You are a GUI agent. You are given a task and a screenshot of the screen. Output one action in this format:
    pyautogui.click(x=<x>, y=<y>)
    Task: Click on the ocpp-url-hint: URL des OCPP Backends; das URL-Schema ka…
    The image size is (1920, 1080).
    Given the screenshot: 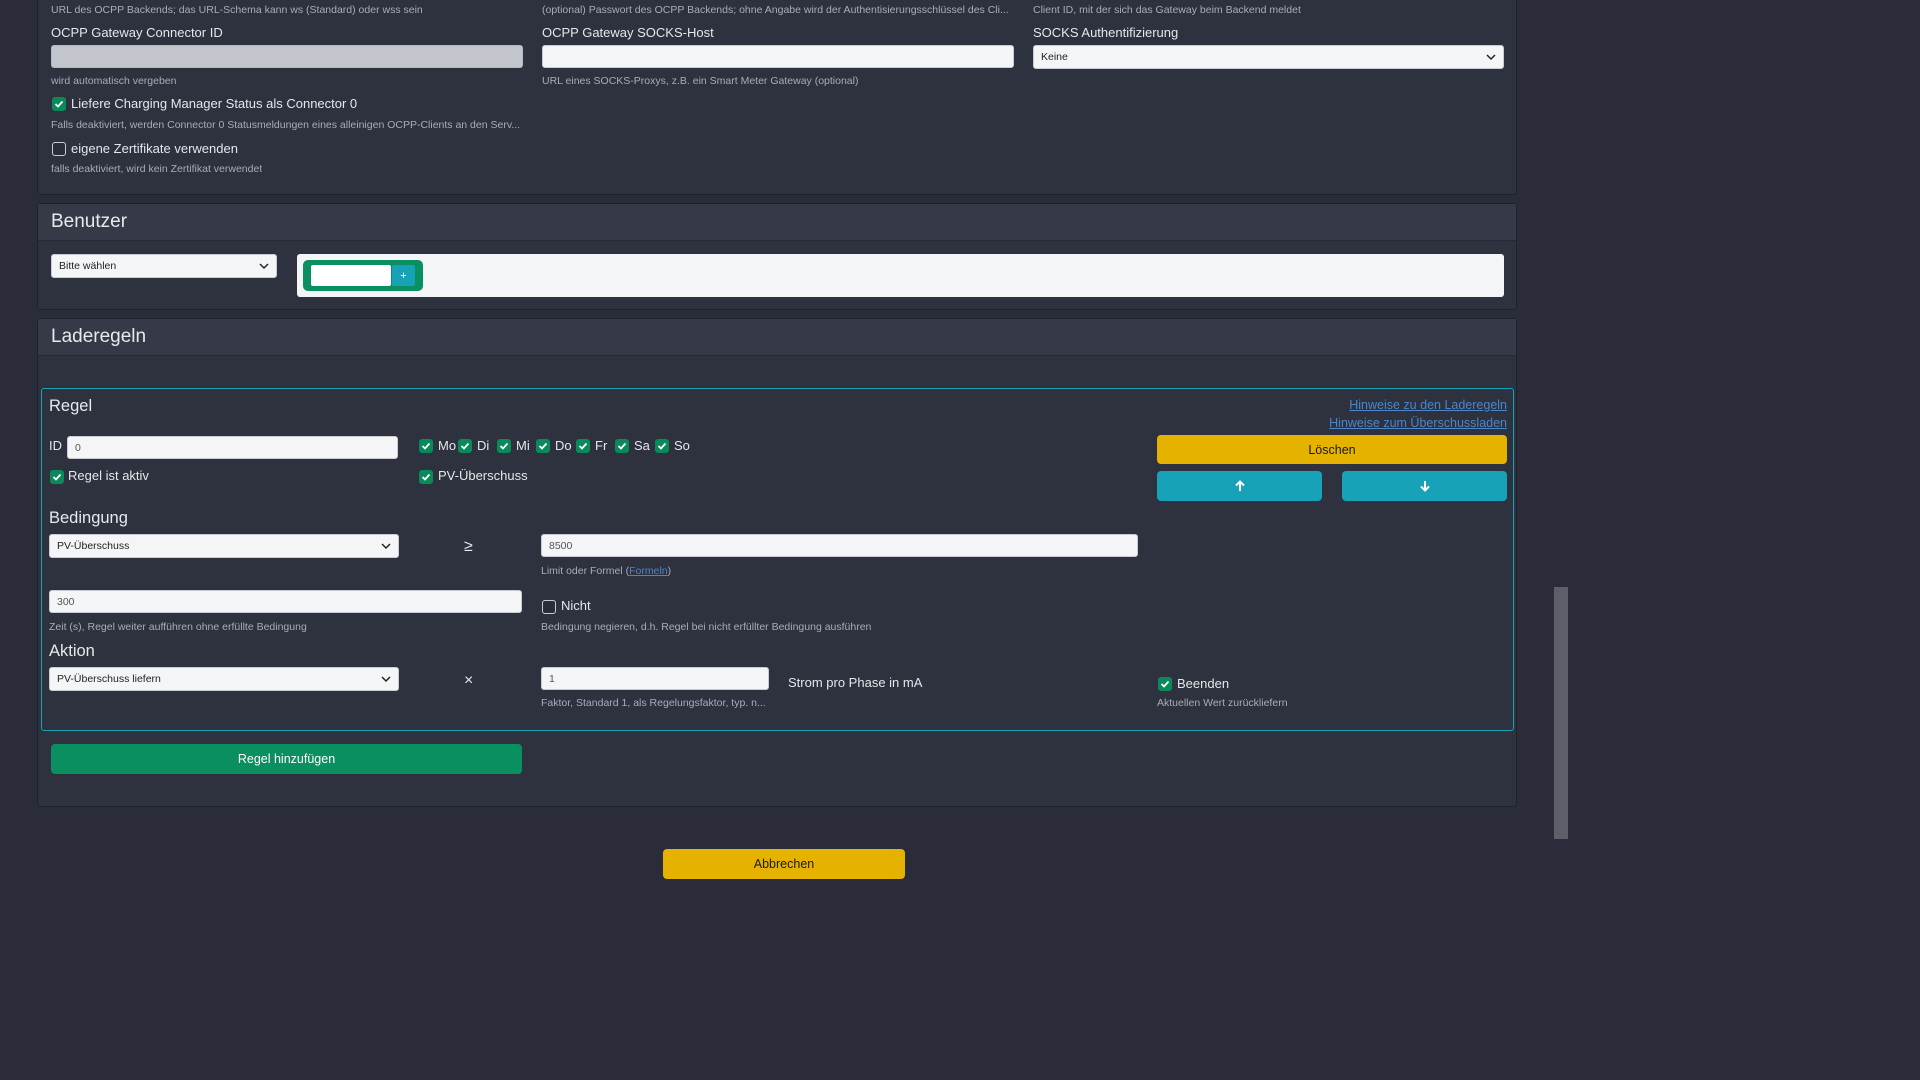 What is the action you would take?
    pyautogui.click(x=237, y=10)
    